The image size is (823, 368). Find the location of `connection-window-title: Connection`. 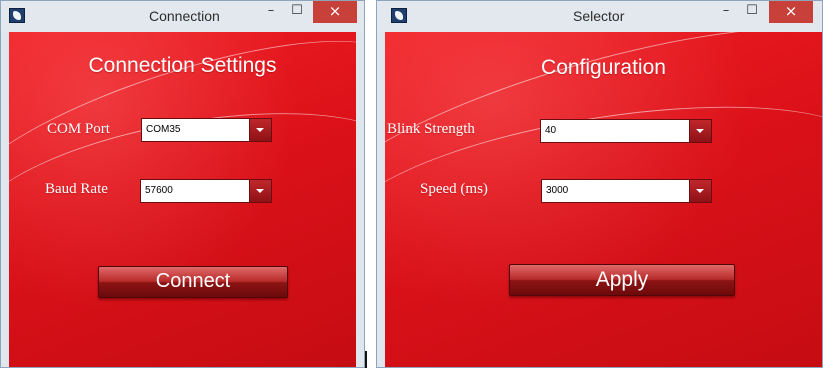

connection-window-title: Connection is located at coordinates (184, 16).